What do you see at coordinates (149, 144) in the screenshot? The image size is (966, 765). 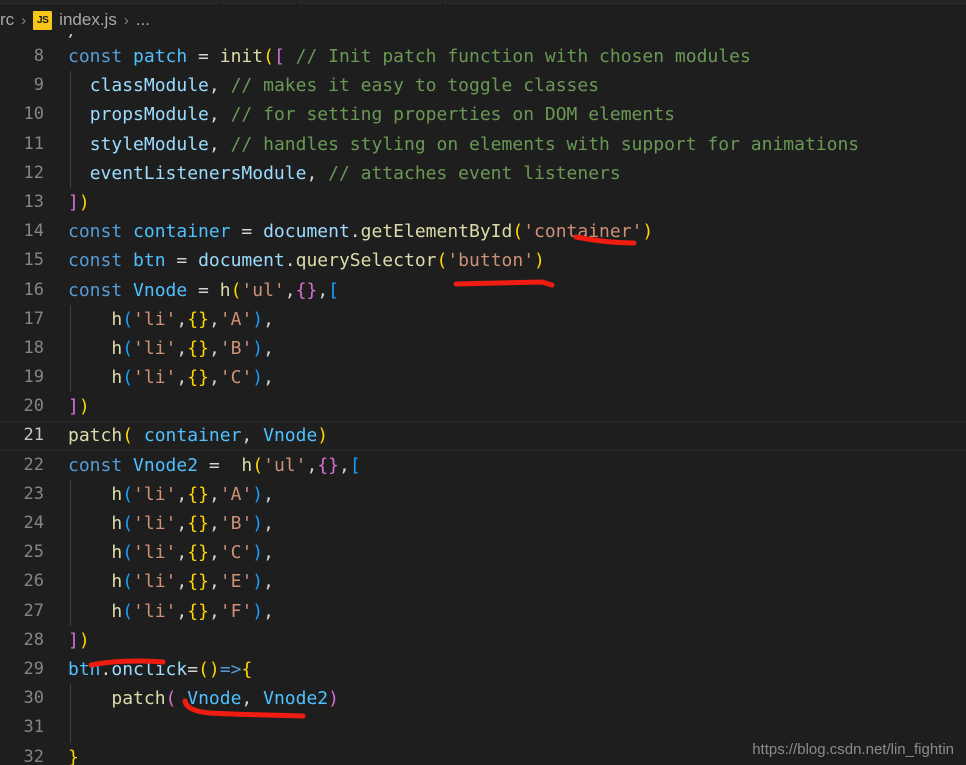 I see `code-token: styleModule` at bounding box center [149, 144].